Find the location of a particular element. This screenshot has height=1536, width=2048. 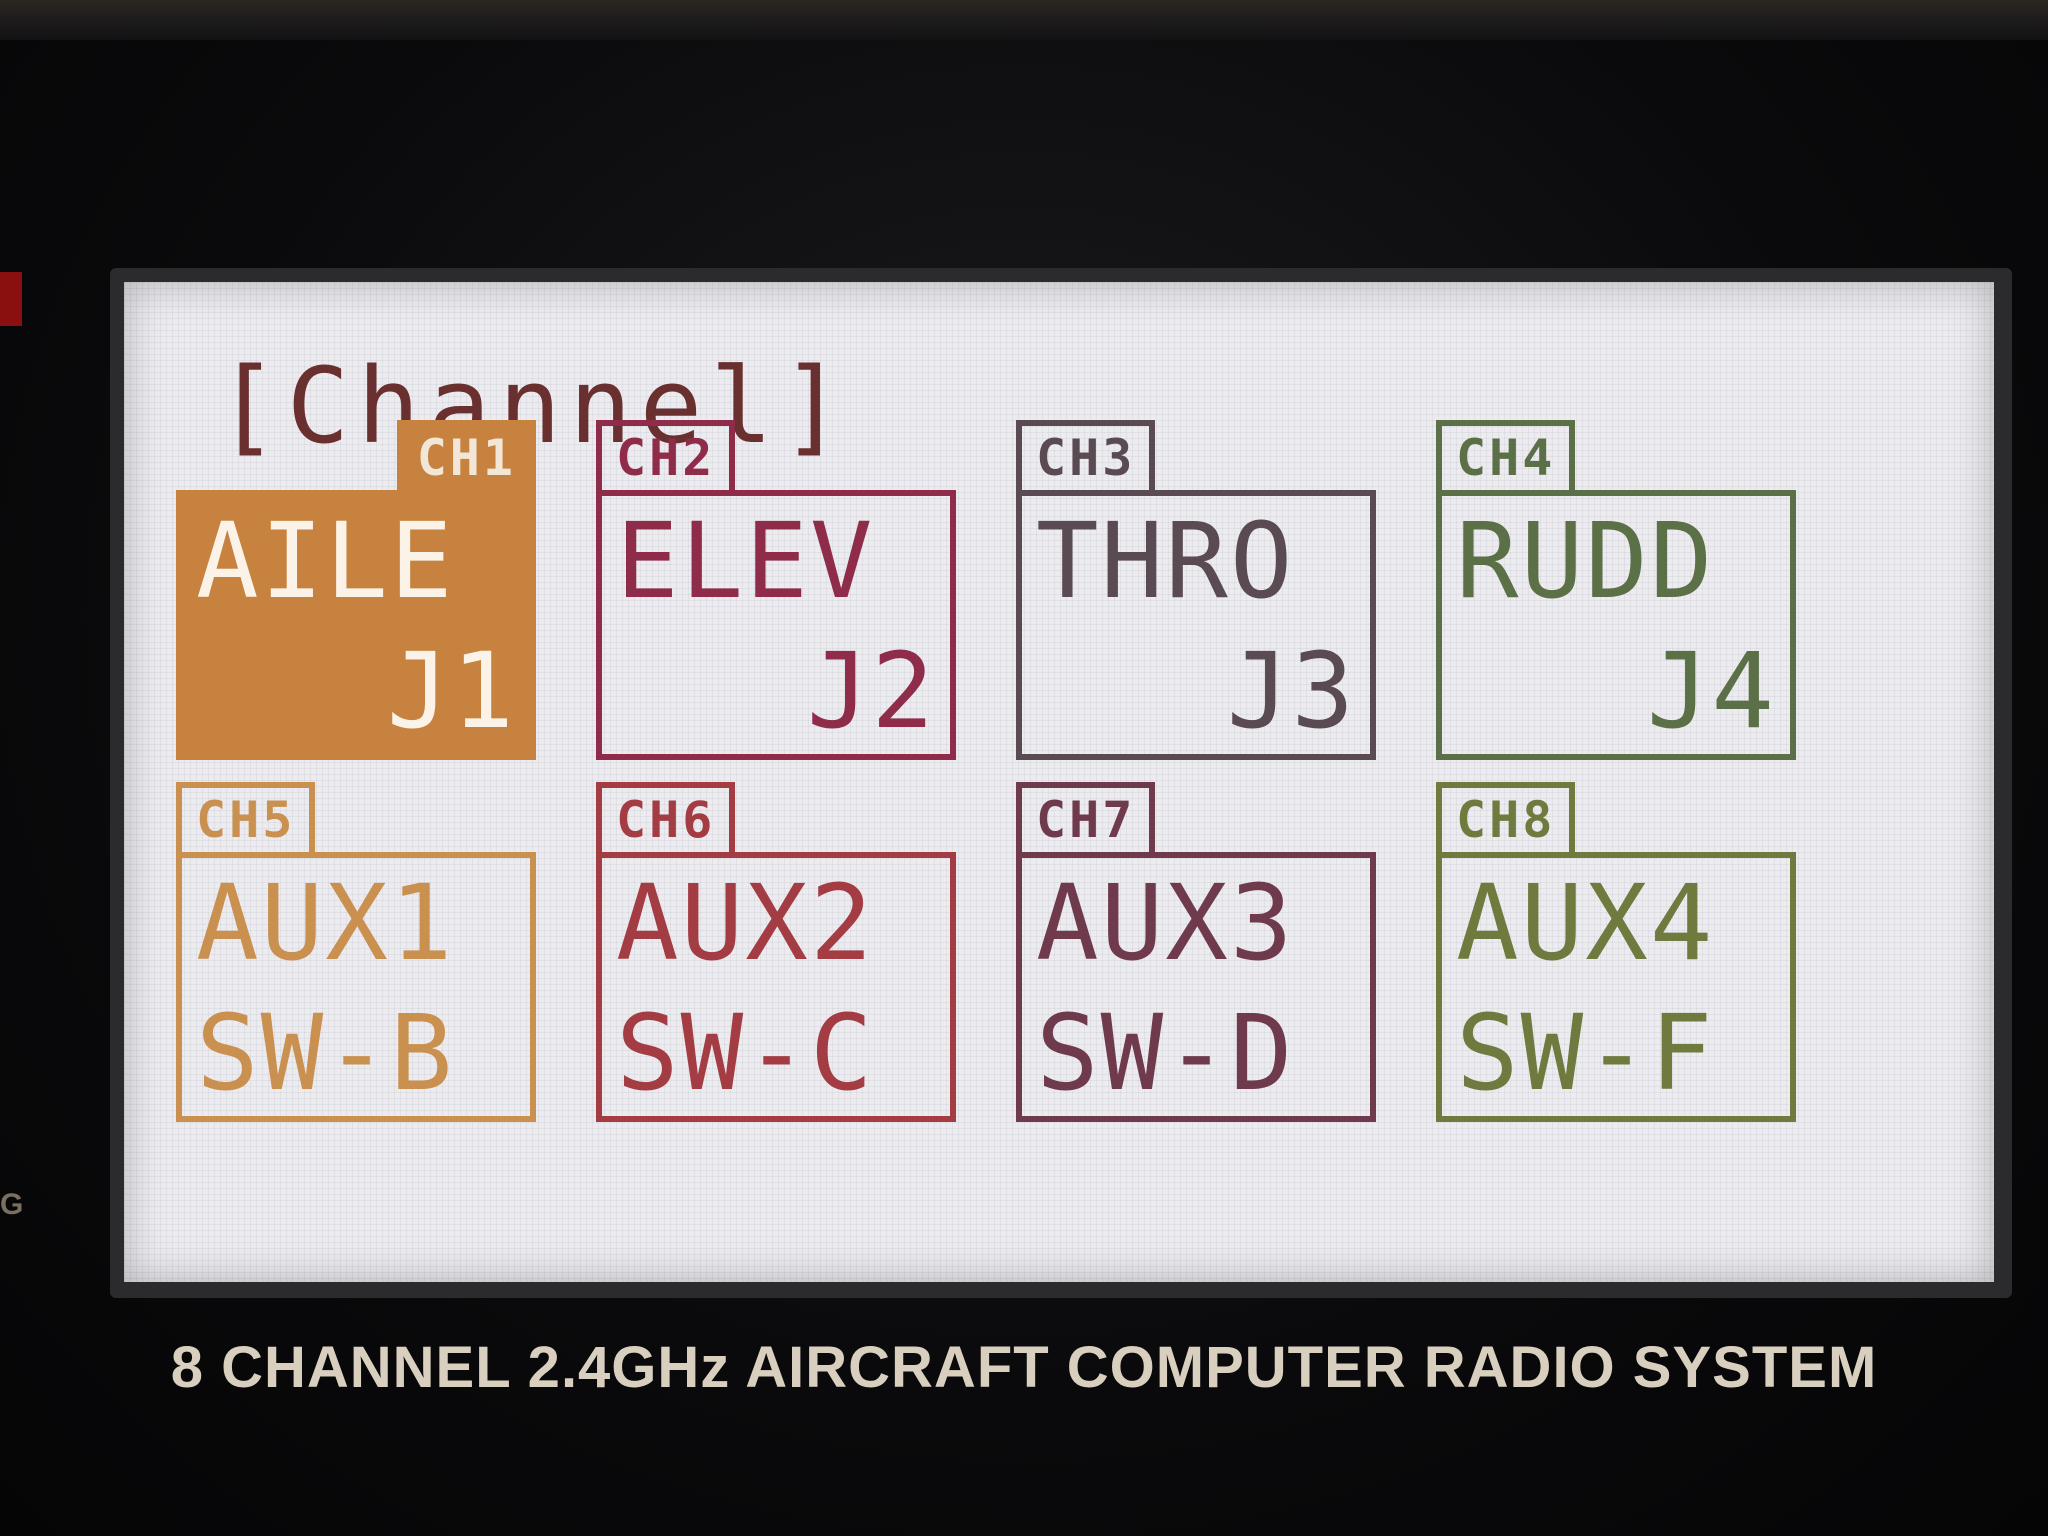

channel-function: AUX4 is located at coordinates (1585, 923).